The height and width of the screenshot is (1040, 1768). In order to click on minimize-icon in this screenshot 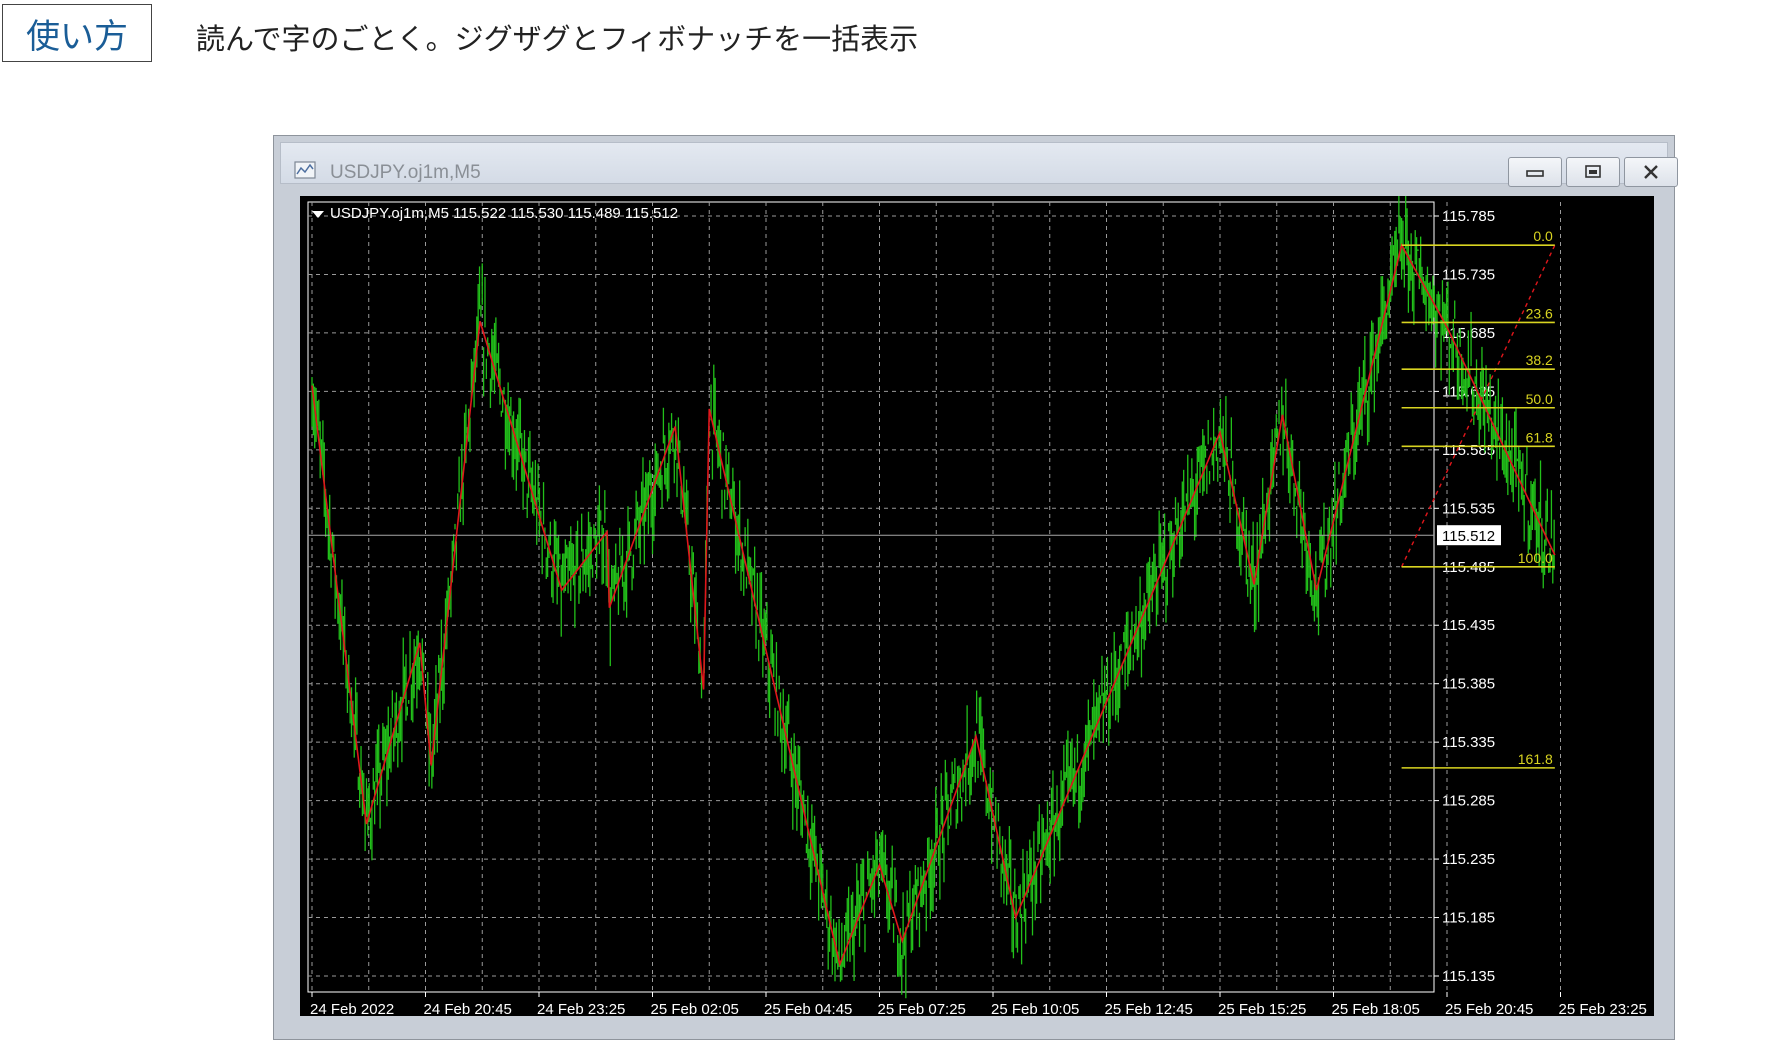, I will do `click(1535, 173)`.